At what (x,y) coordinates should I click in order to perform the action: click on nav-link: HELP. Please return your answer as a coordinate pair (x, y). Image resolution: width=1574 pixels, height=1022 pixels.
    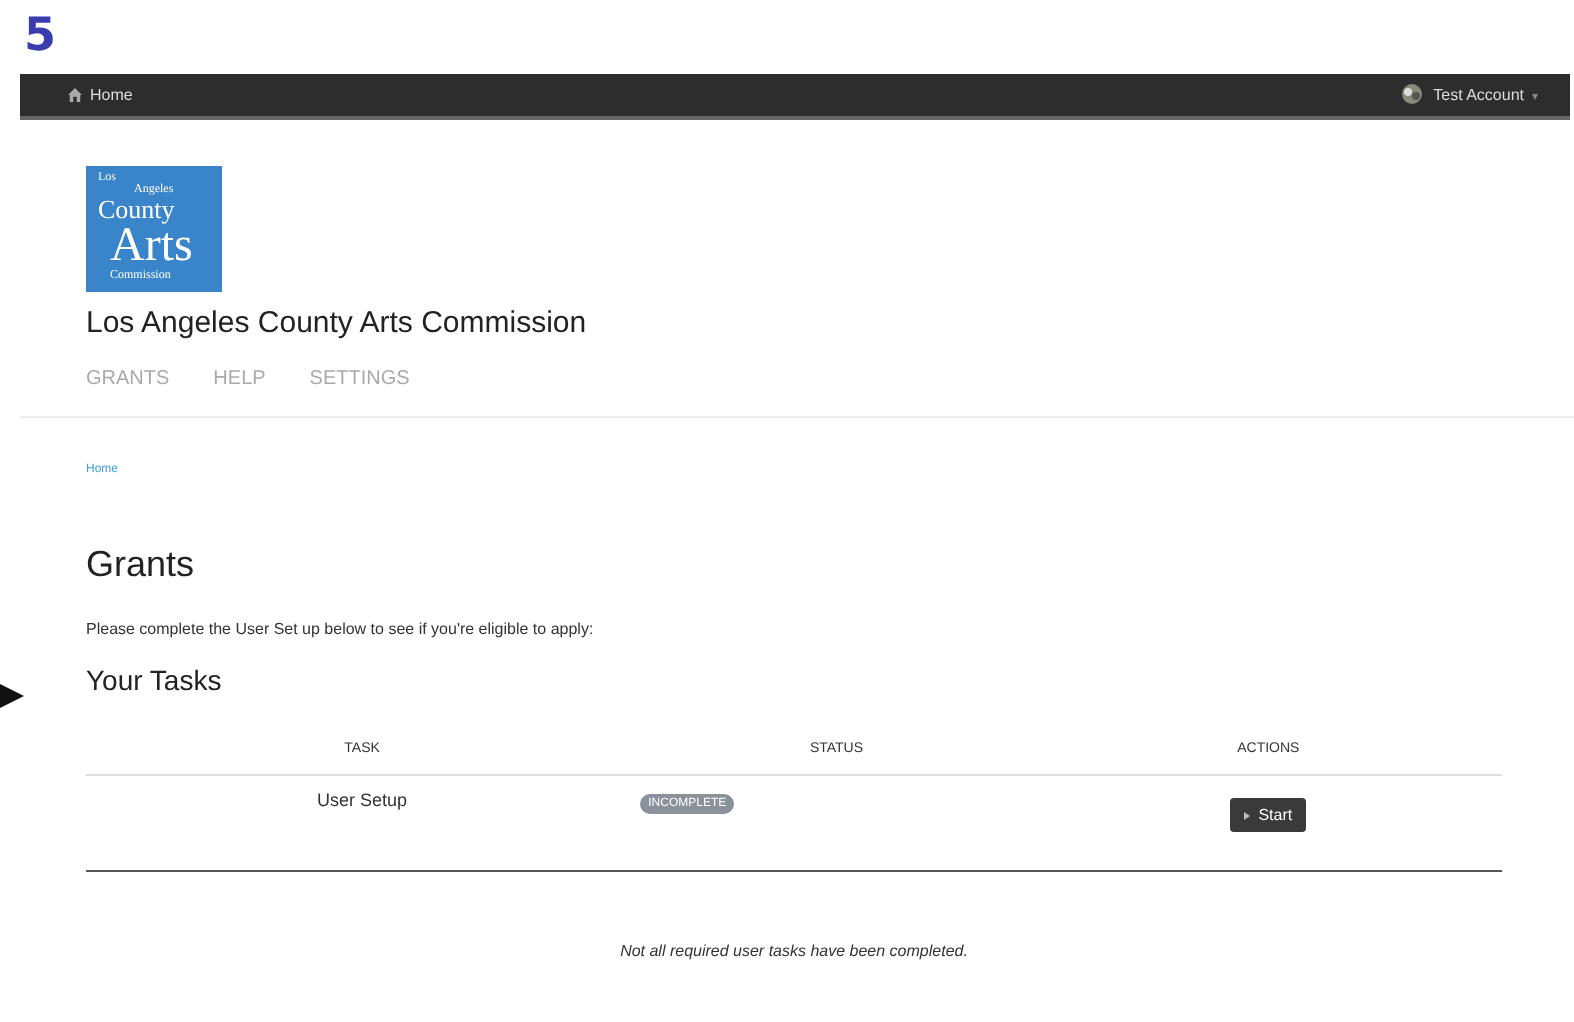
    Looking at the image, I should click on (239, 379).